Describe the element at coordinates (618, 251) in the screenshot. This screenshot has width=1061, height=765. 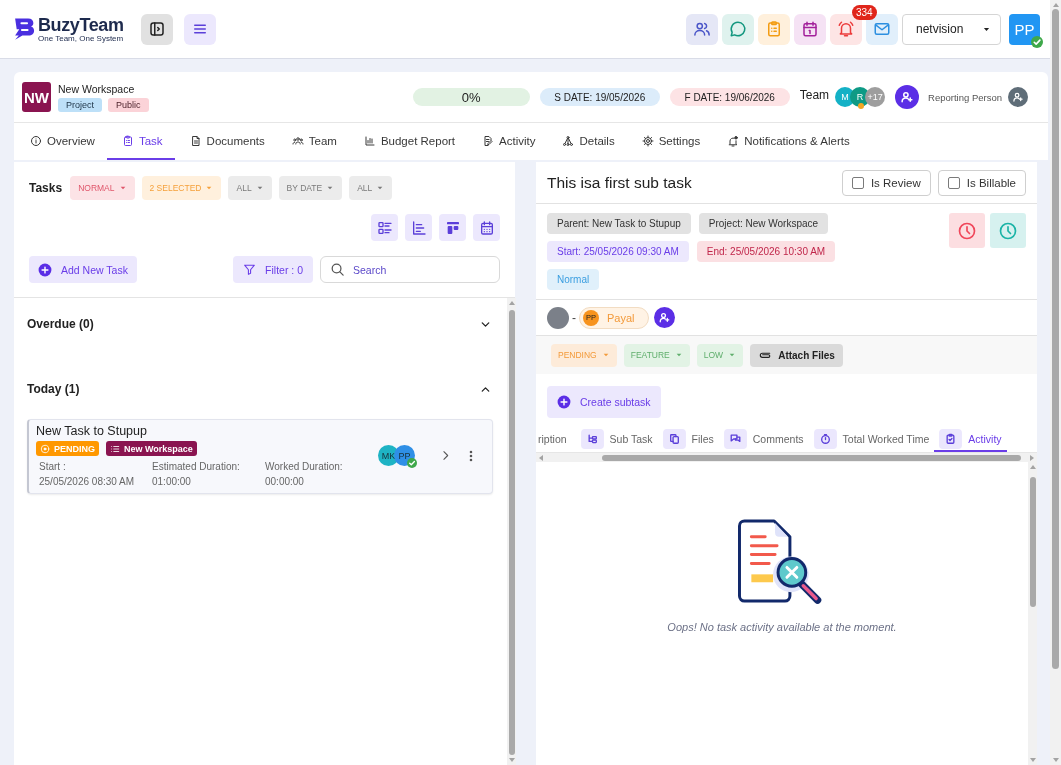
I see `start-time-label: Start: 25/05/2026 09:30 AM` at that location.